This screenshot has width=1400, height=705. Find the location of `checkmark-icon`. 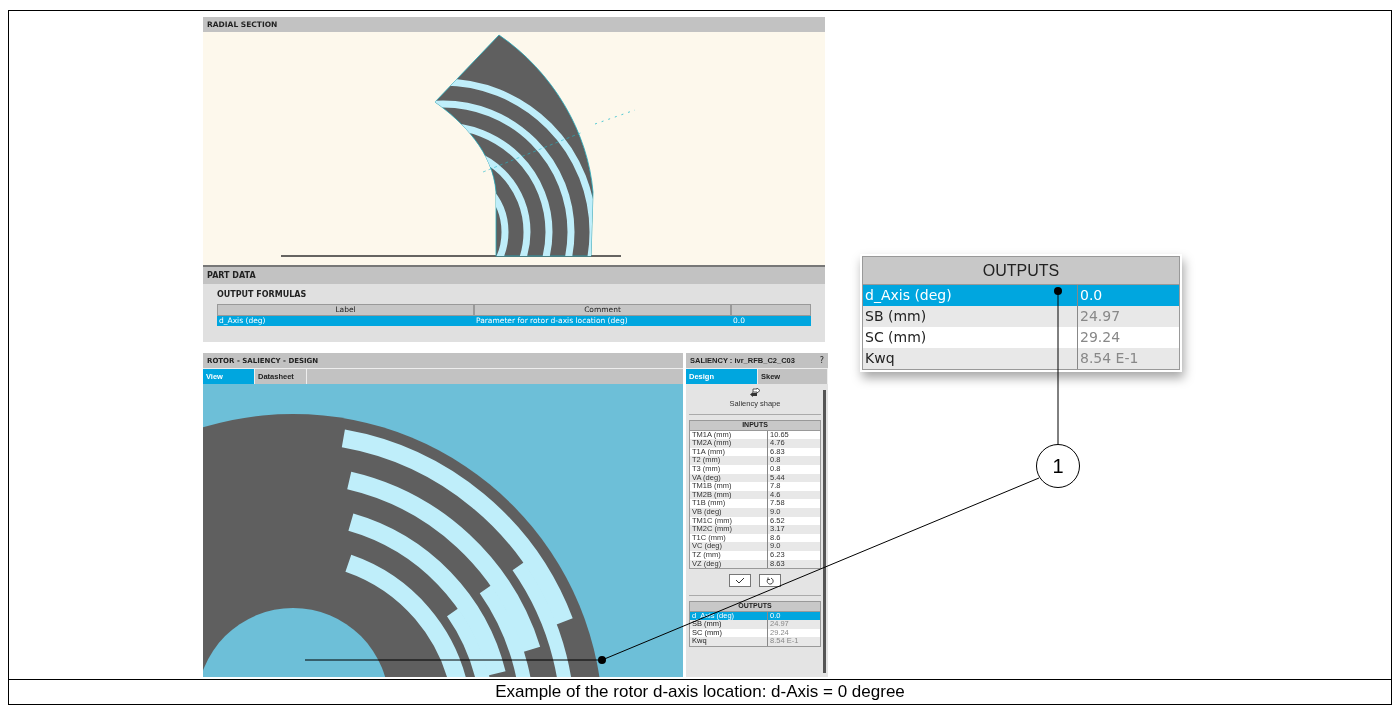

checkmark-icon is located at coordinates (740, 581).